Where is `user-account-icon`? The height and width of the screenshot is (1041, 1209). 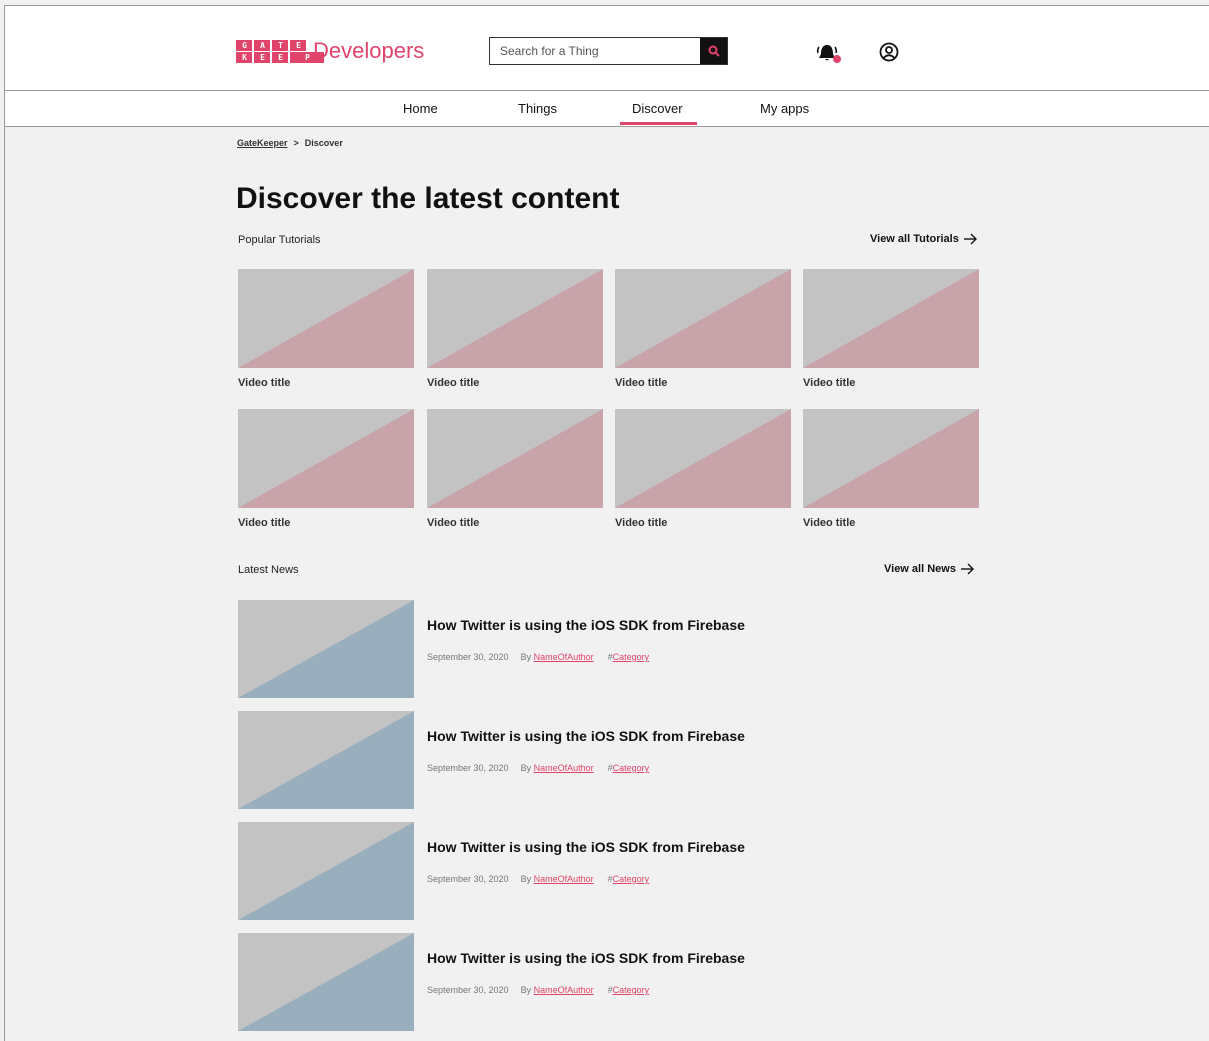 user-account-icon is located at coordinates (889, 52).